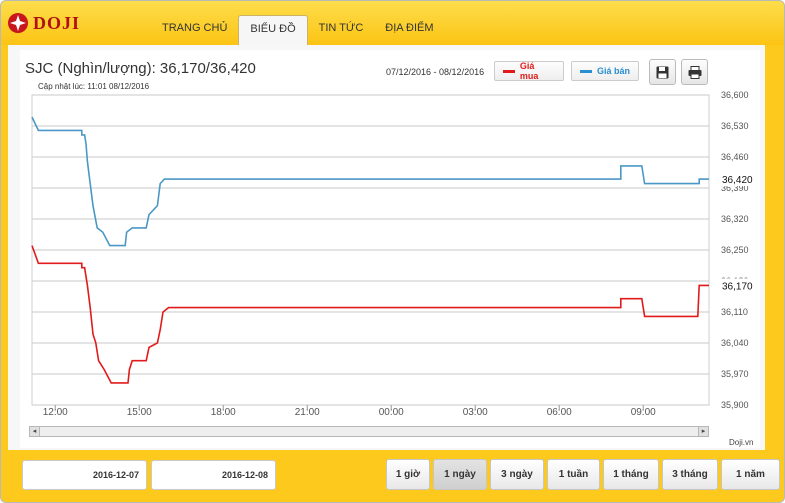 This screenshot has width=785, height=503. What do you see at coordinates (643, 412) in the screenshot?
I see `x-tick-label: 09:00` at bounding box center [643, 412].